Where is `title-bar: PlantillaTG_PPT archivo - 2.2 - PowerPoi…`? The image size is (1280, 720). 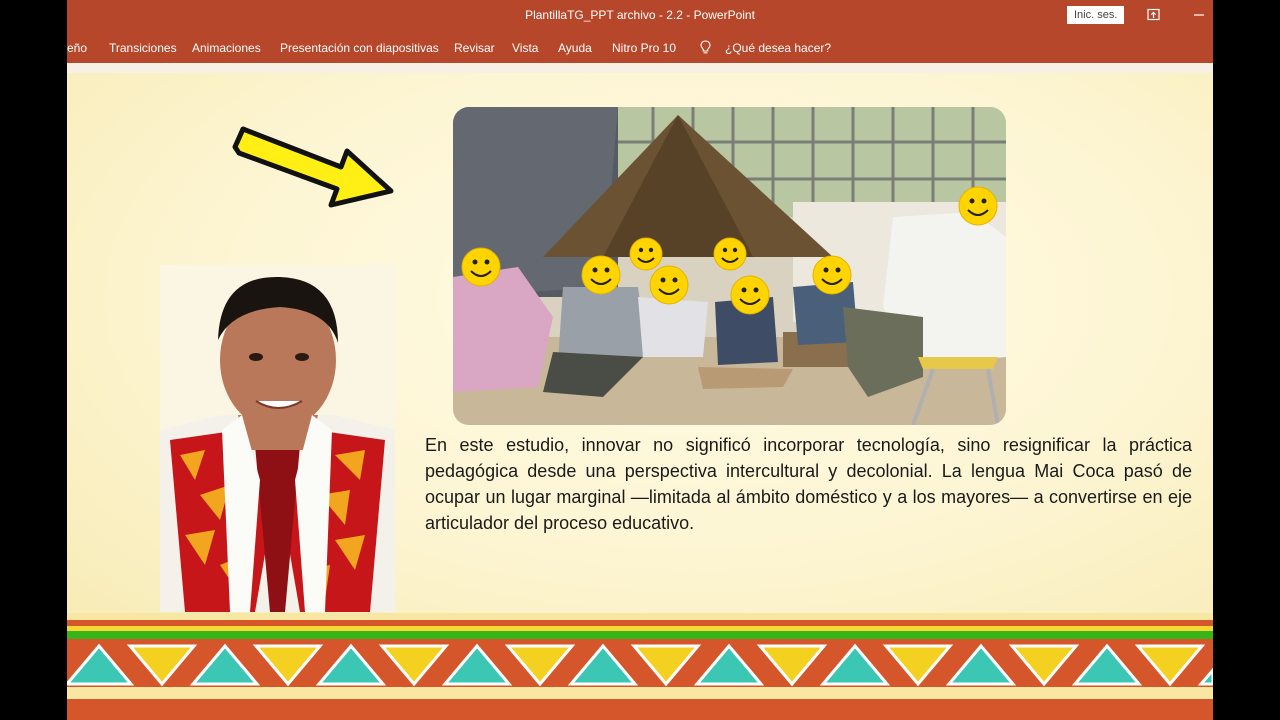
title-bar: PlantillaTG_PPT archivo - 2.2 - PowerPoi… is located at coordinates (640, 16).